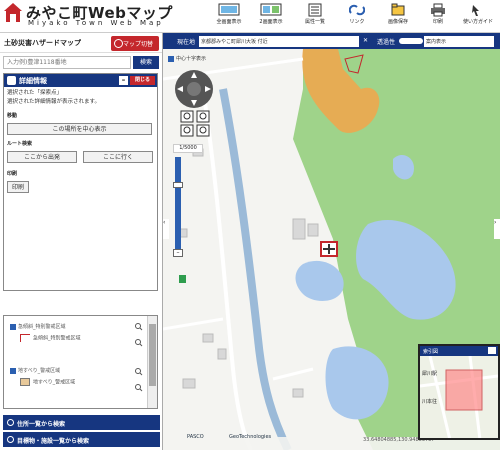 The height and width of the screenshot is (450, 500). I want to click on guide-icon, so click(475, 10).